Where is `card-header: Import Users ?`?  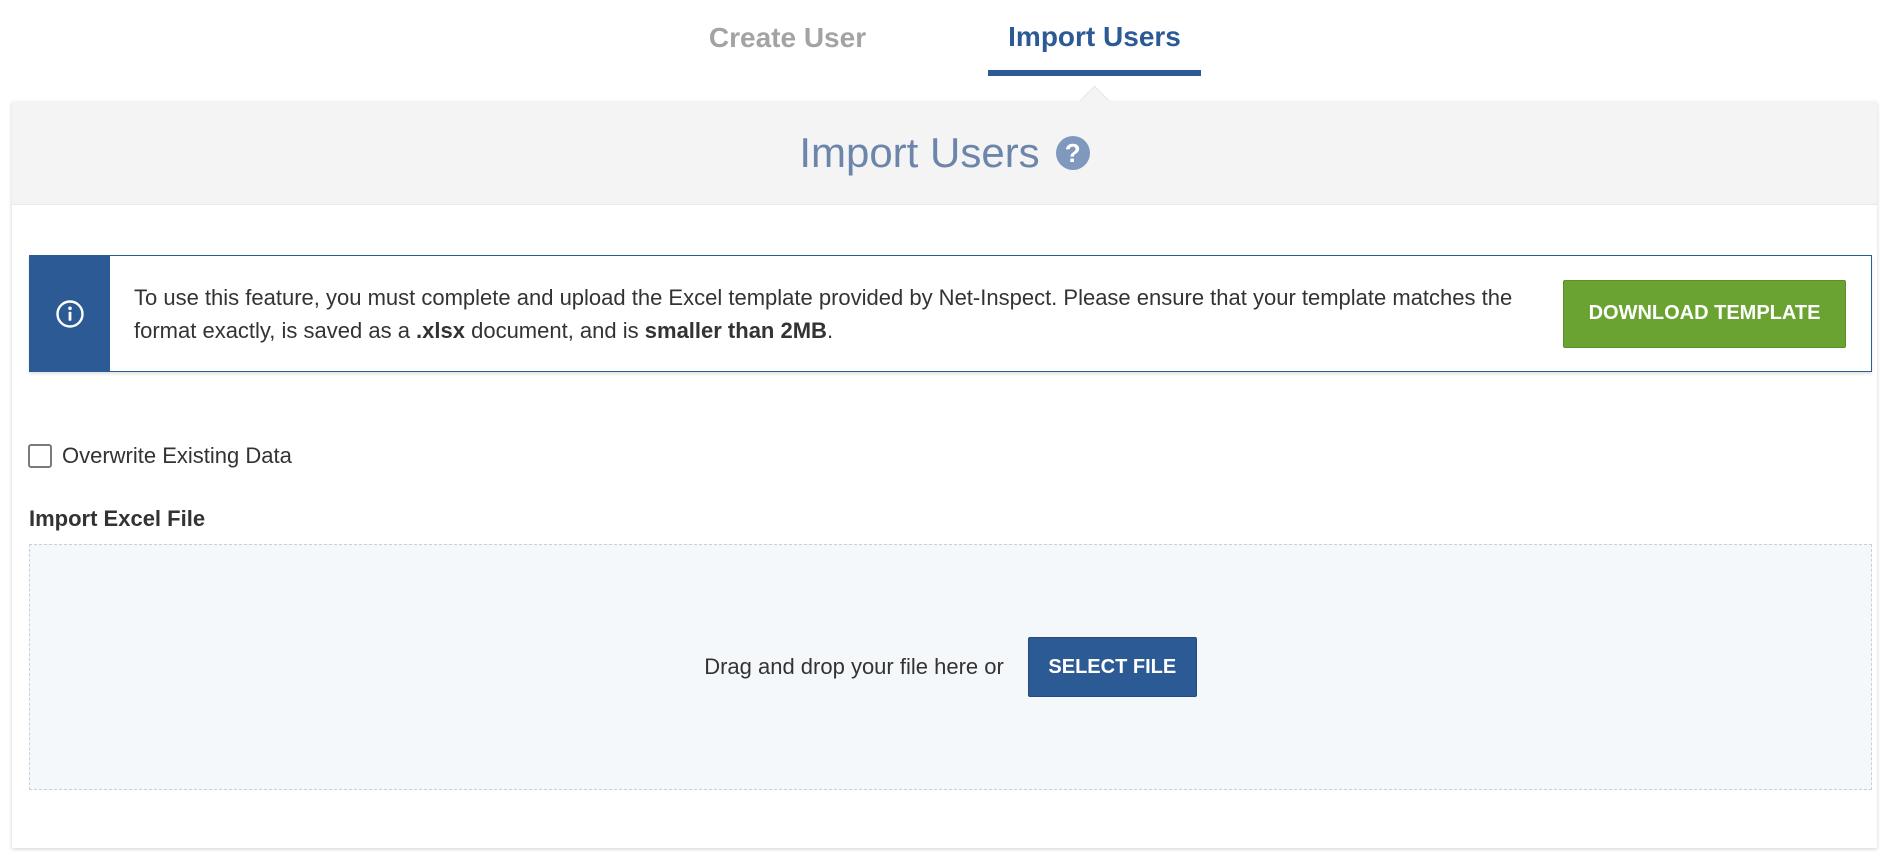 card-header: Import Users ? is located at coordinates (944, 153).